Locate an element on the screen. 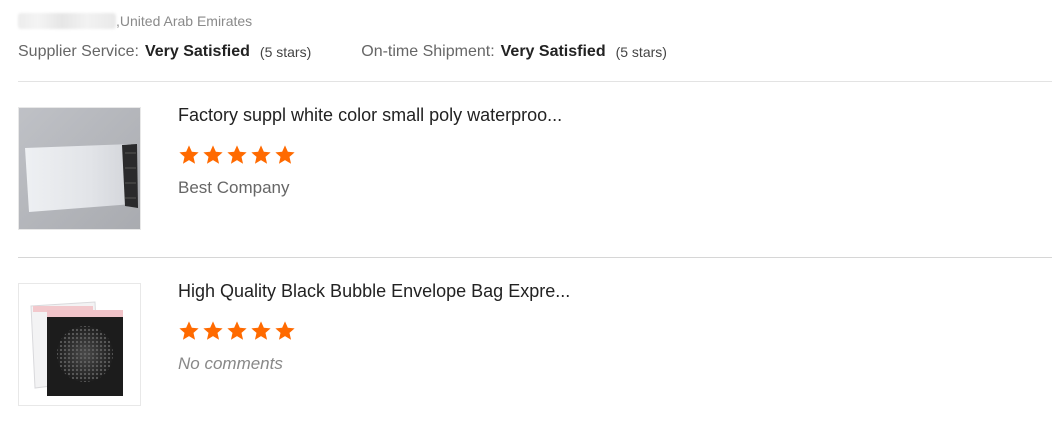 This screenshot has width=1052, height=426. review-comment: Best Company is located at coordinates (234, 187).